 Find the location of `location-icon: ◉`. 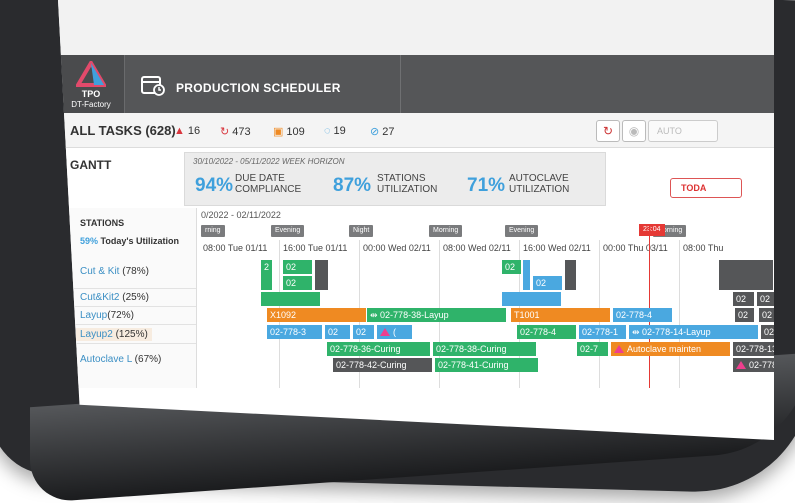

location-icon: ◉ is located at coordinates (634, 131).